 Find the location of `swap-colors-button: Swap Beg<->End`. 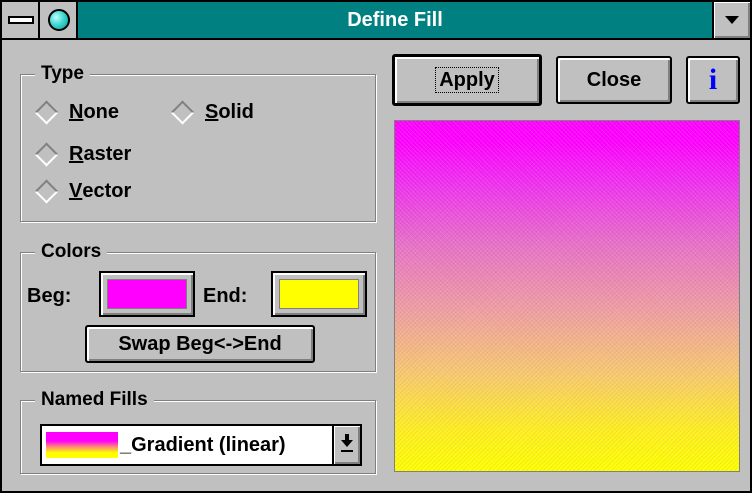

swap-colors-button: Swap Beg<->End is located at coordinates (200, 344).